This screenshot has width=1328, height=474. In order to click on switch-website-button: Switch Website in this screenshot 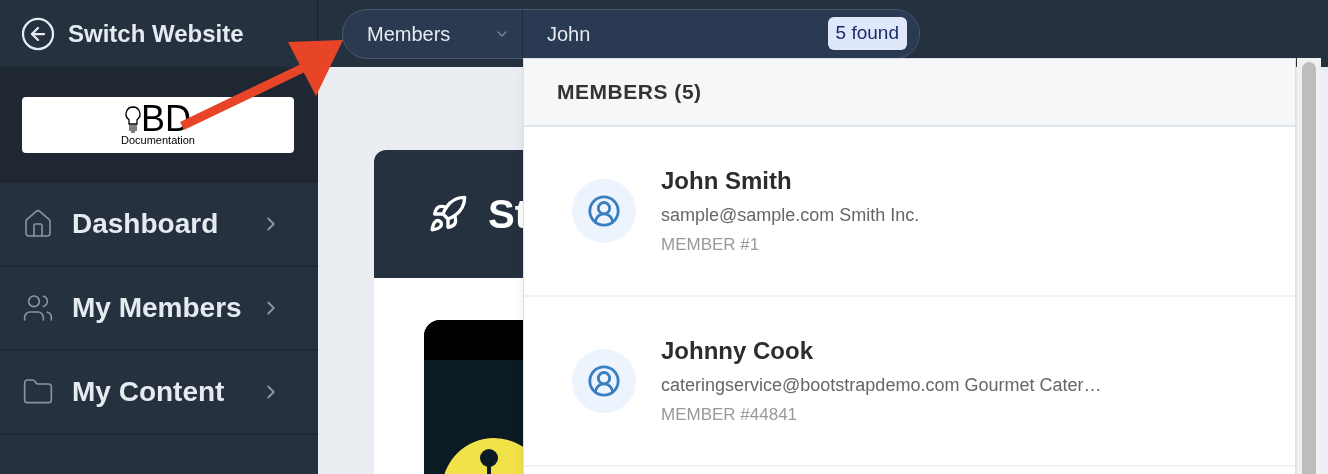, I will do `click(132, 33)`.